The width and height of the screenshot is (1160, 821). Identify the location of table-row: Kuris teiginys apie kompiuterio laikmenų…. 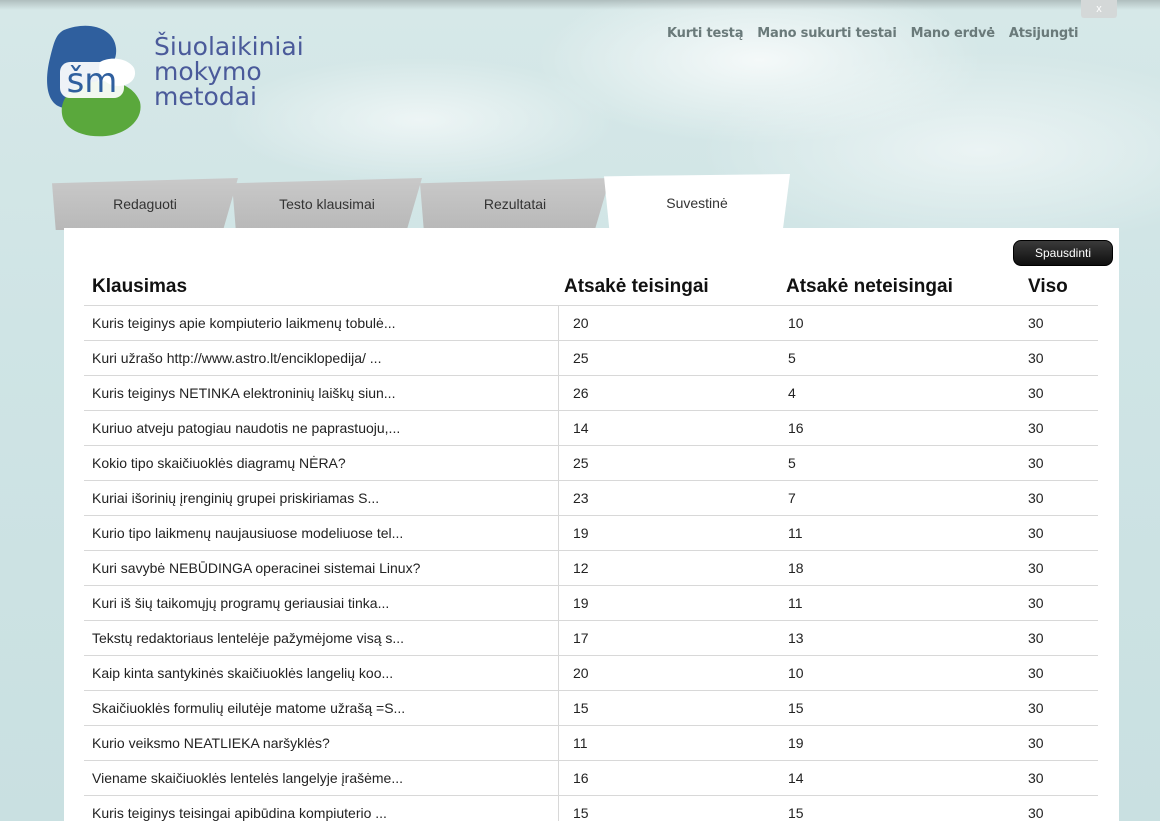
(591, 323).